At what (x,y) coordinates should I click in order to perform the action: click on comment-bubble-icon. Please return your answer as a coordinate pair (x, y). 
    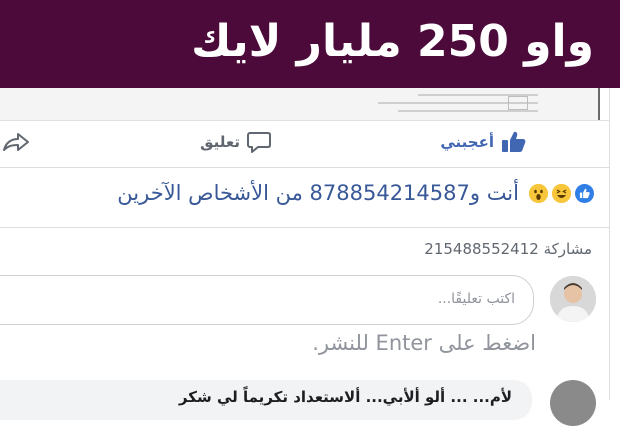
    Looking at the image, I should click on (259, 142).